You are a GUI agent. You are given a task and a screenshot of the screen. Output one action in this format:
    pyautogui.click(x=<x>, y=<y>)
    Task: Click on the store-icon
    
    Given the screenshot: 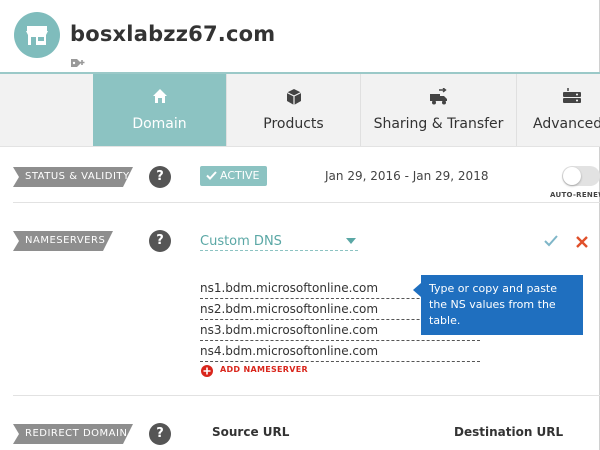 What is the action you would take?
    pyautogui.click(x=37, y=35)
    